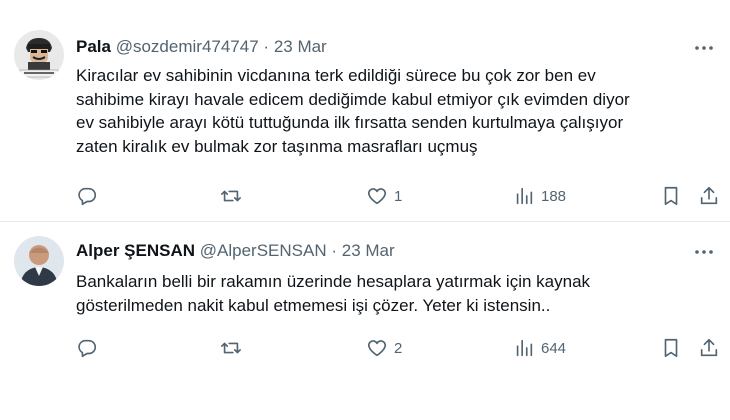  Describe the element at coordinates (539, 196) in the screenshot. I see `views-button: 188` at that location.